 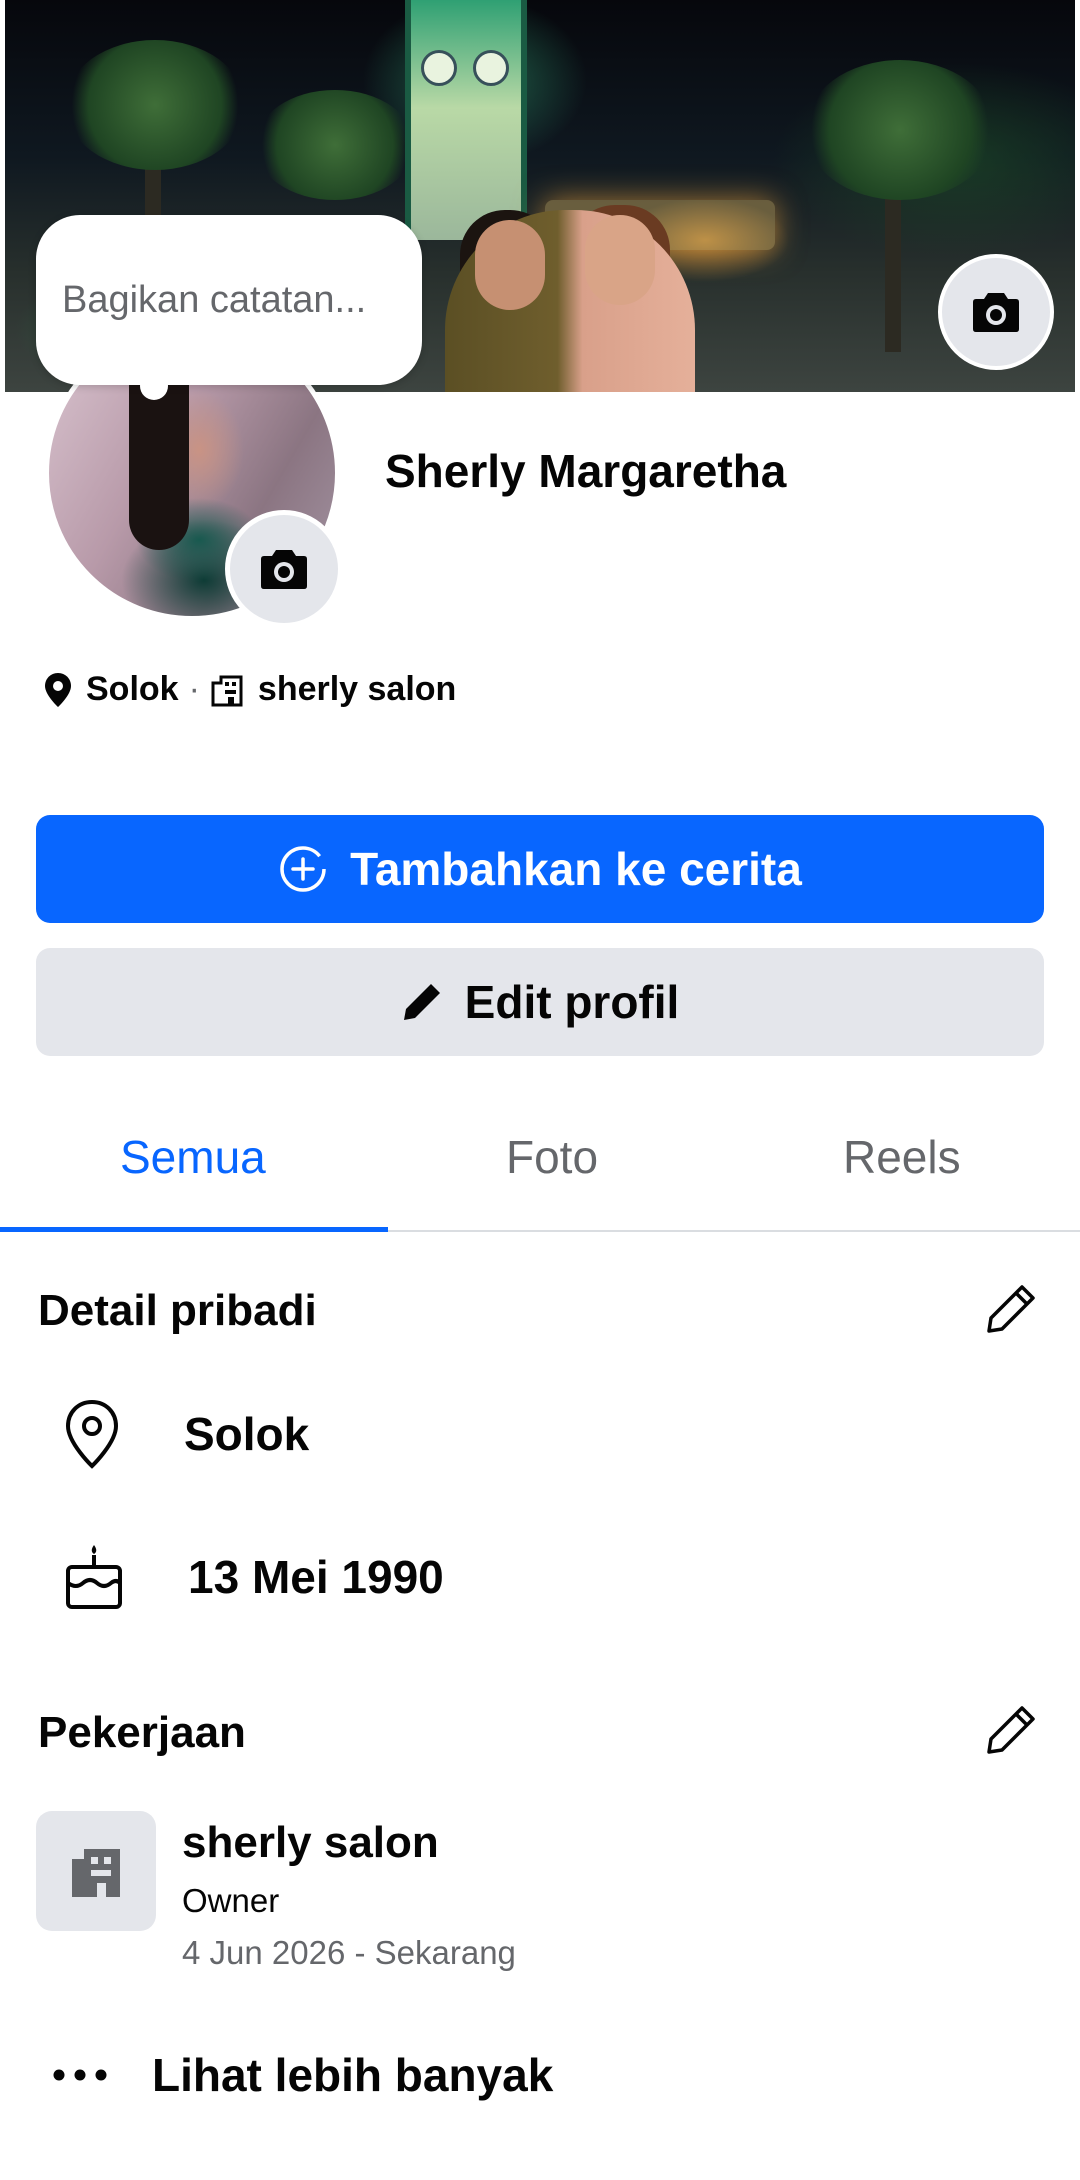 I want to click on see-more-button: Lihat lebih banyak, so click(x=302, y=2075).